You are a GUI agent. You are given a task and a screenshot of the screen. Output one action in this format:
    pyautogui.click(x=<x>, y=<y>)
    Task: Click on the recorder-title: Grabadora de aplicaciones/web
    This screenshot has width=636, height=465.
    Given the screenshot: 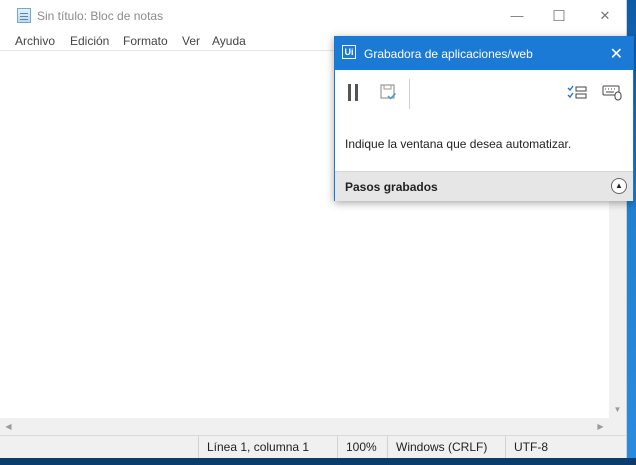 What is the action you would take?
    pyautogui.click(x=448, y=54)
    